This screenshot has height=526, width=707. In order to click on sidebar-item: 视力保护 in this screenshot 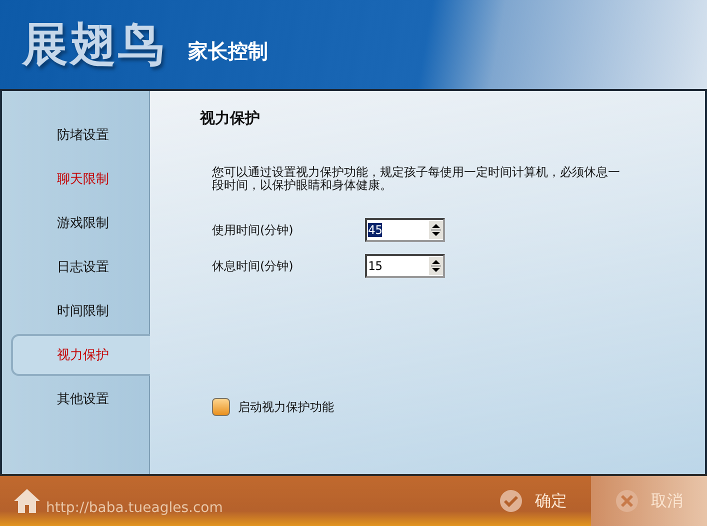, I will do `click(80, 355)`.